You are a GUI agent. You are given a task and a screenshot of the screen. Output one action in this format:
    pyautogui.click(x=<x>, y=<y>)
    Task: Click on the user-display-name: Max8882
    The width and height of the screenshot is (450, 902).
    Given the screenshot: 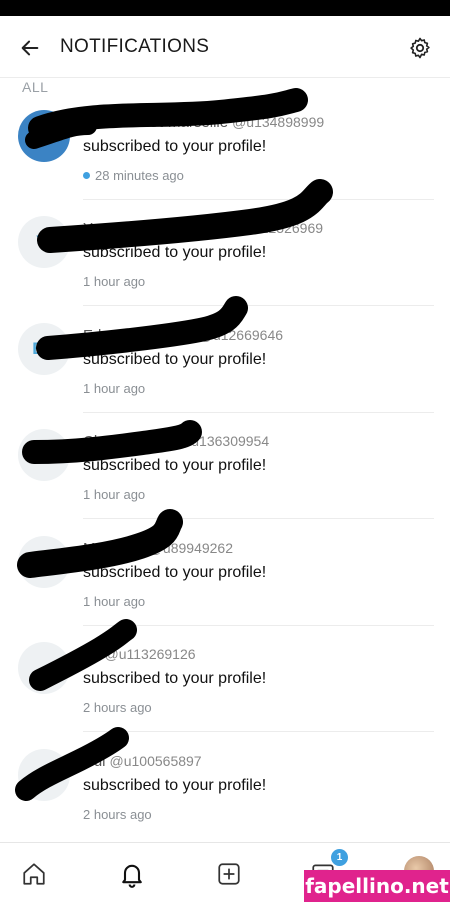 What is the action you would take?
    pyautogui.click(x=114, y=548)
    